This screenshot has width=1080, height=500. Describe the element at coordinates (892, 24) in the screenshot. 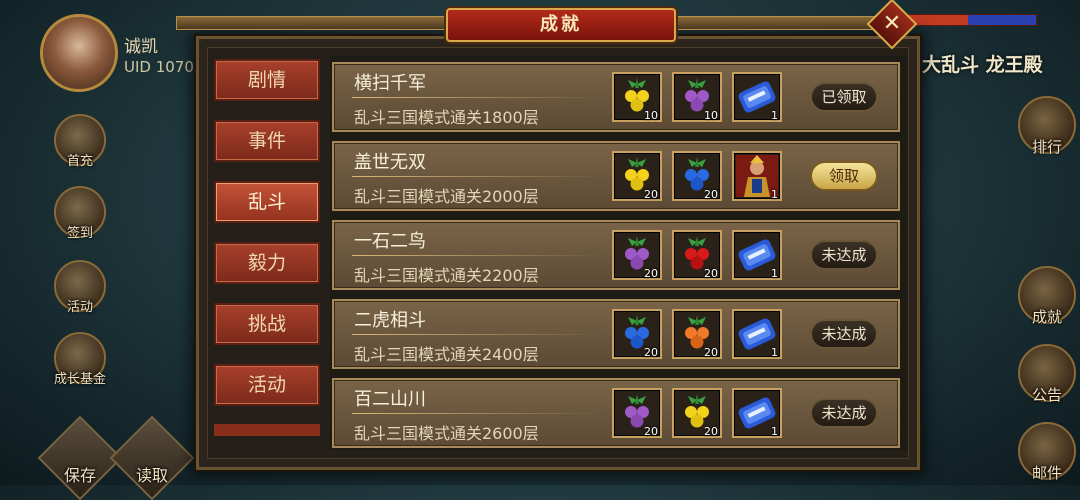

I see `close-icon: ✕` at that location.